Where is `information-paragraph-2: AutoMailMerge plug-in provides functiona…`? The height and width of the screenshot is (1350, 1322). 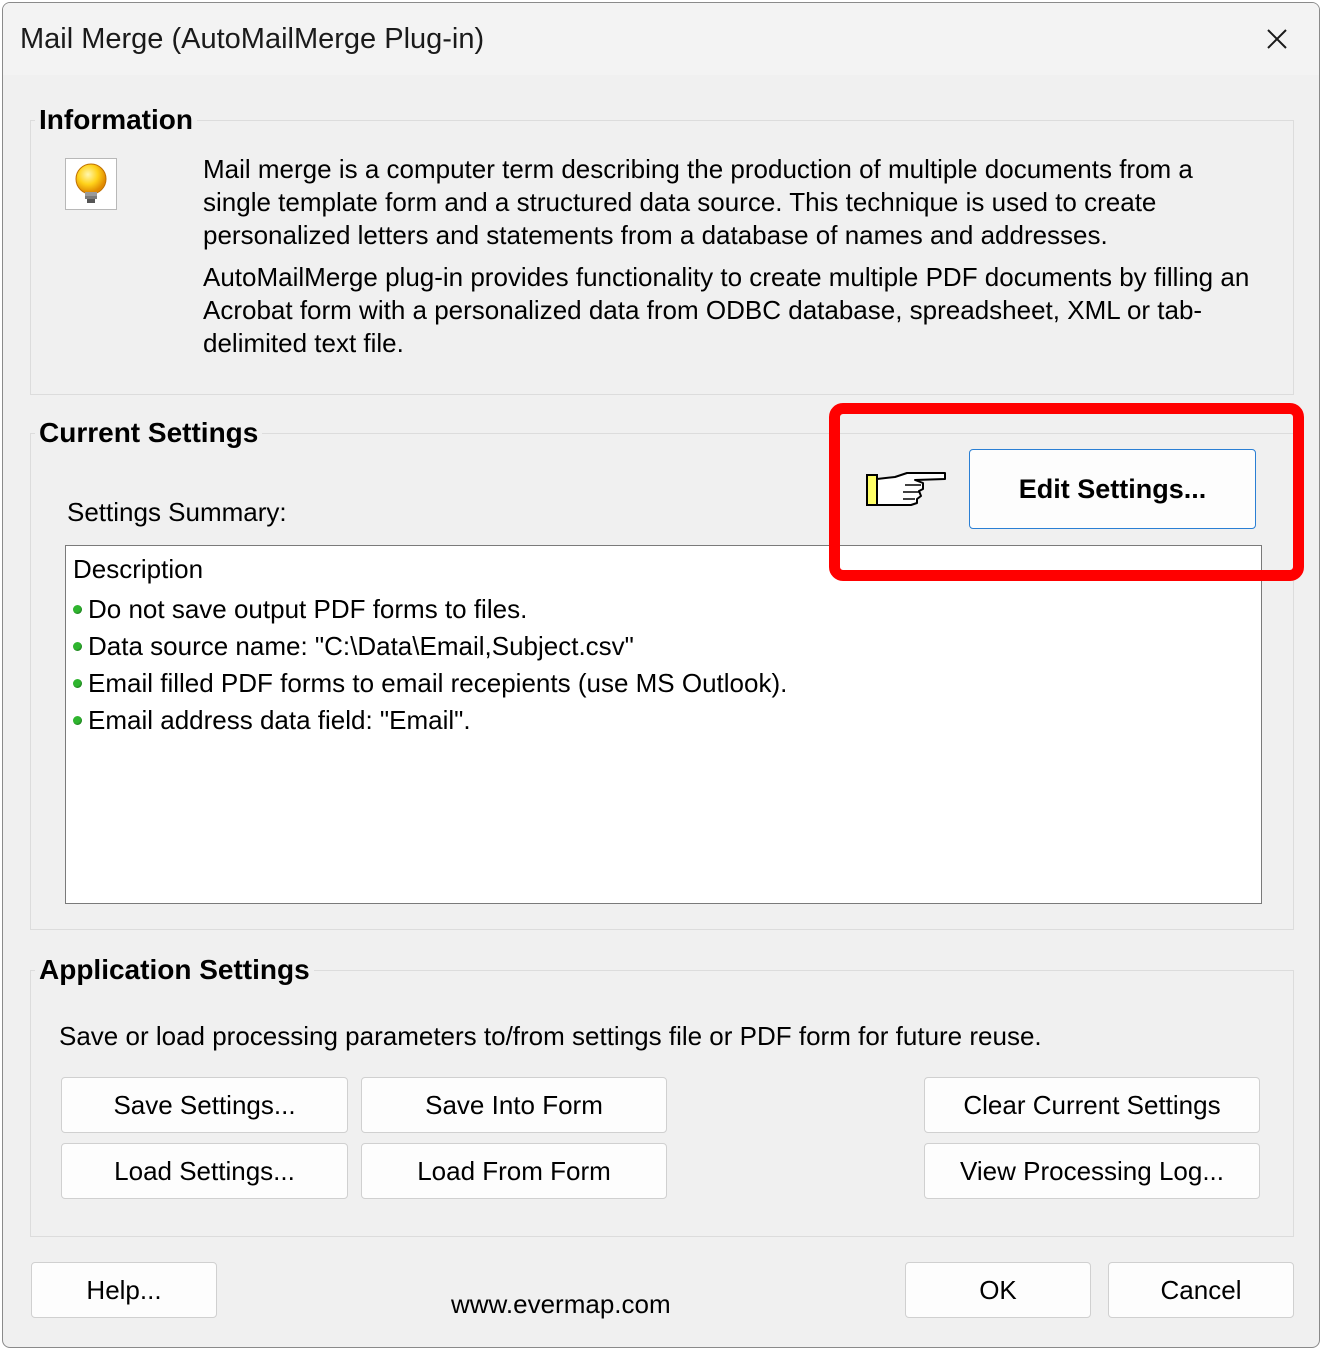 information-paragraph-2: AutoMailMerge plug-in provides functiona… is located at coordinates (726, 310).